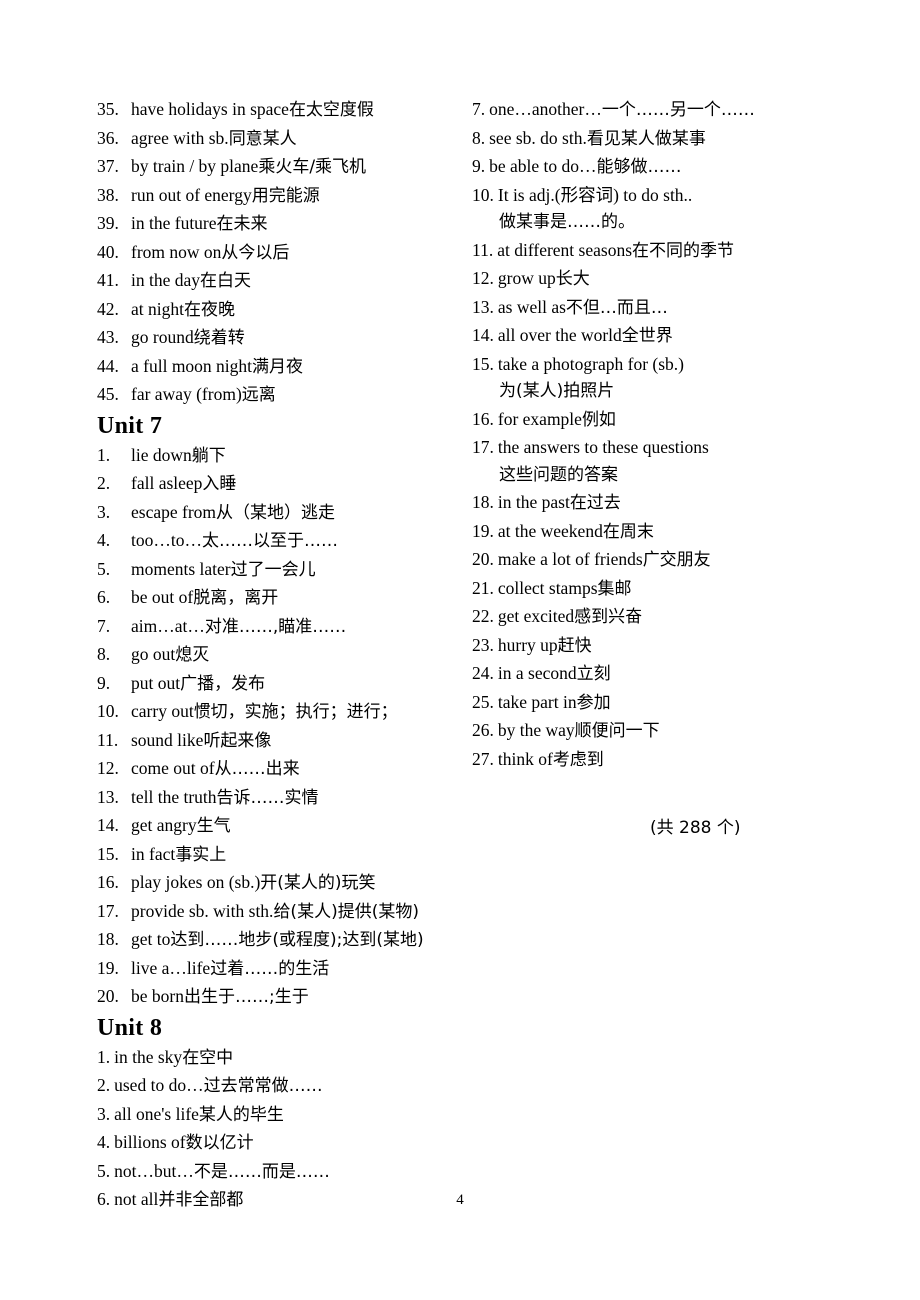 Image resolution: width=920 pixels, height=1300 pixels. Describe the element at coordinates (104, 1113) in the screenshot. I see `phrase-number: 3.` at that location.